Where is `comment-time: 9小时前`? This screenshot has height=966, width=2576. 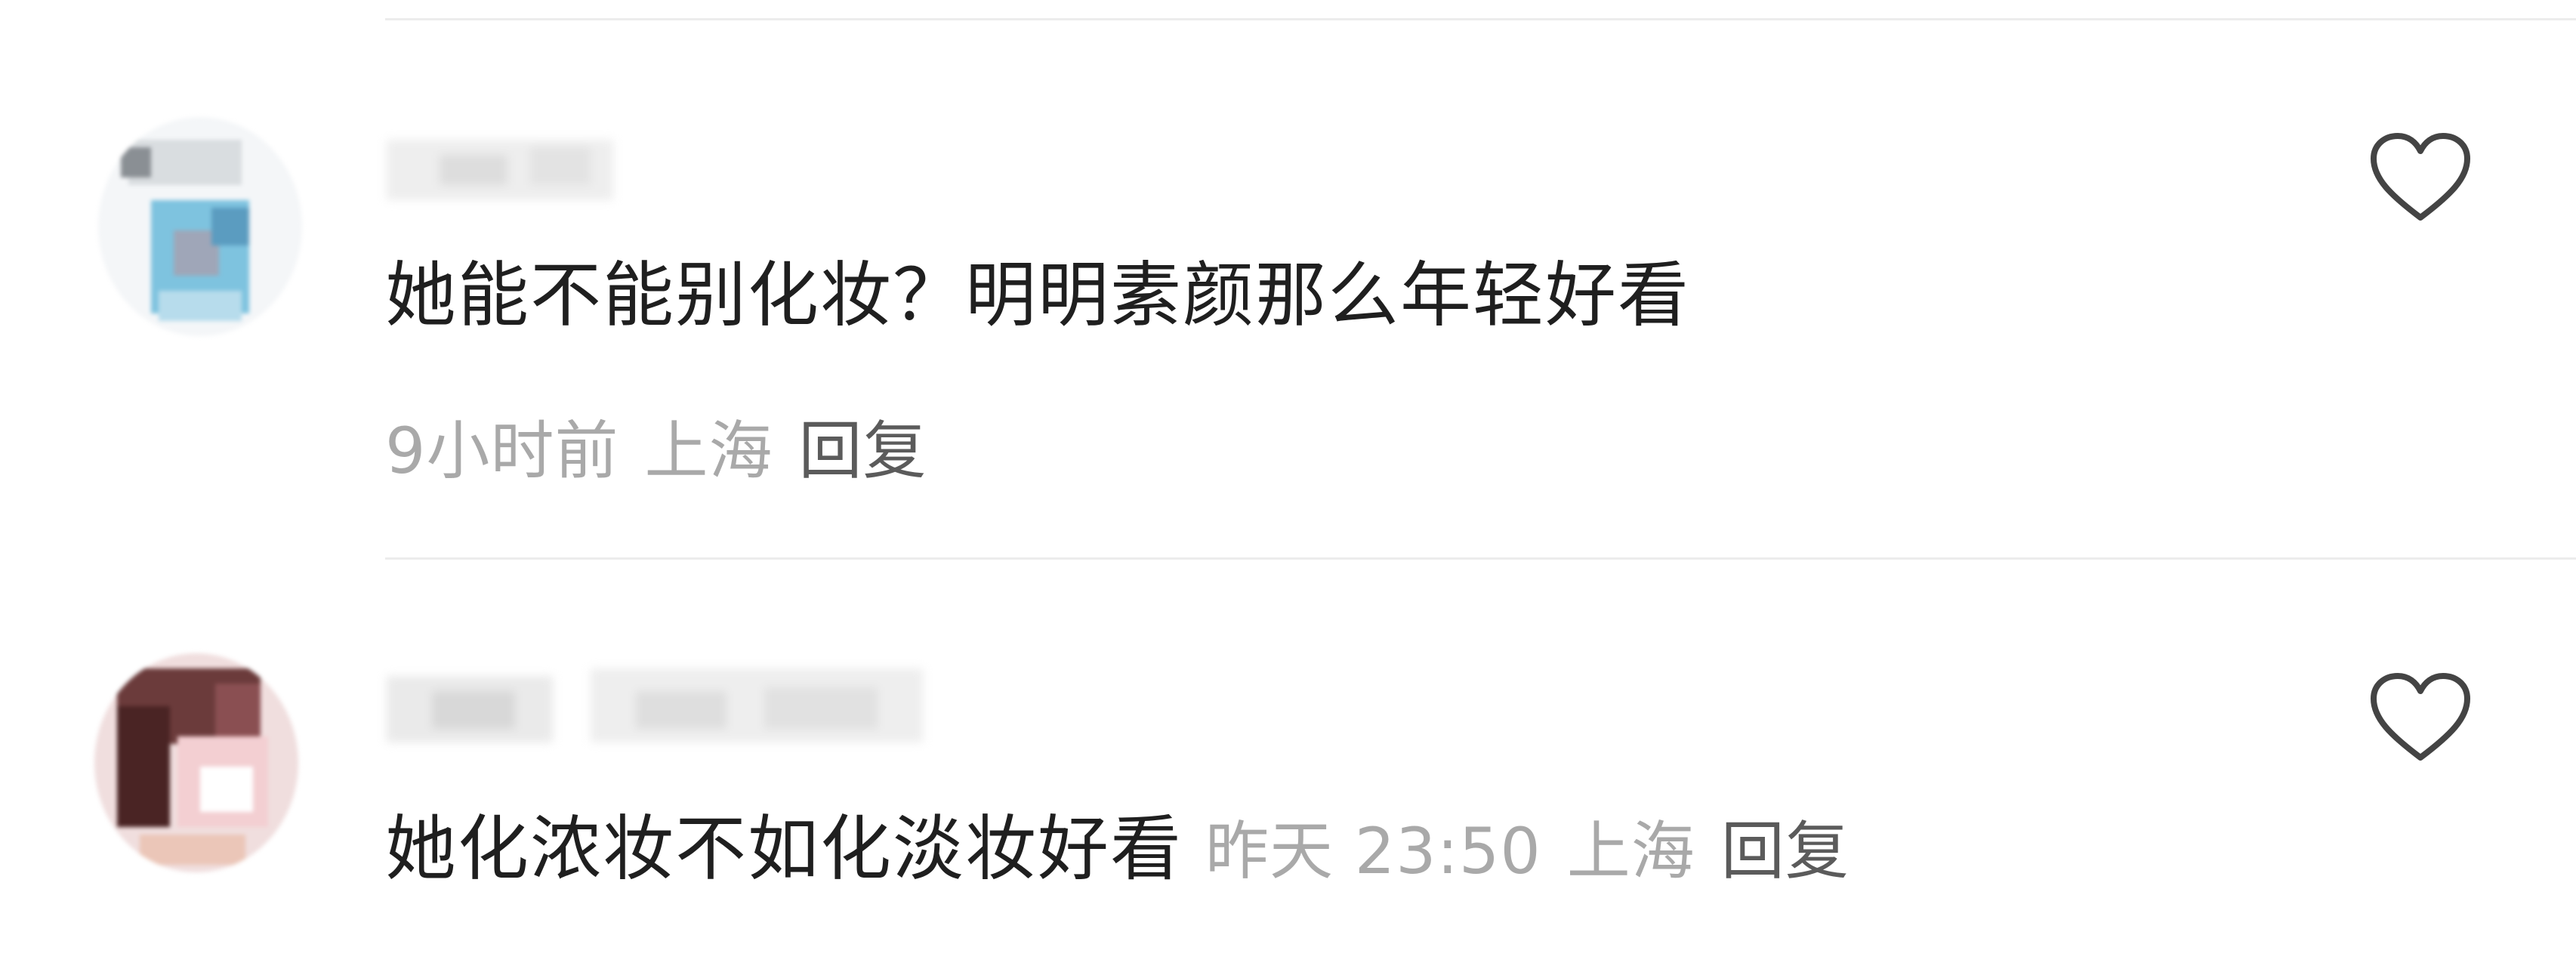
comment-time: 9小时前 is located at coordinates (502, 451).